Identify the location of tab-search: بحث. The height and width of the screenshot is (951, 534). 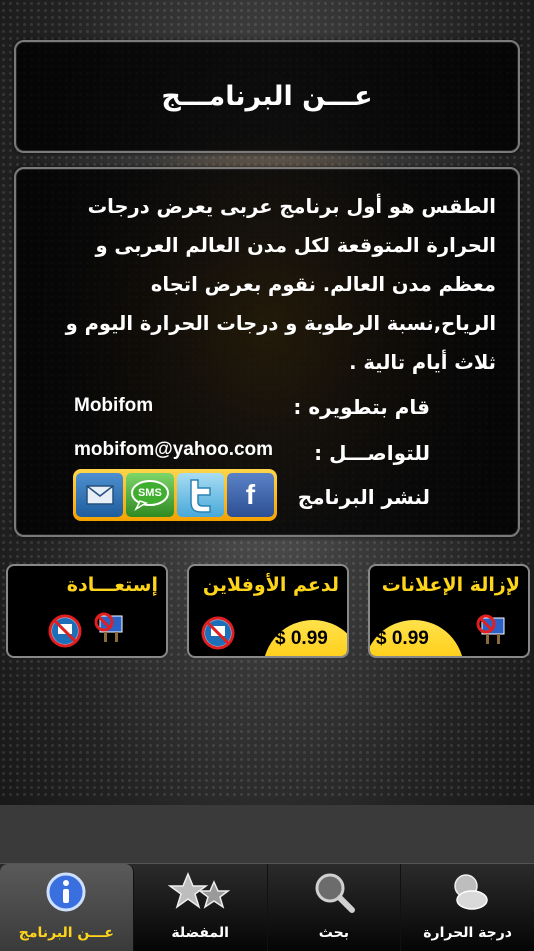
(335, 907).